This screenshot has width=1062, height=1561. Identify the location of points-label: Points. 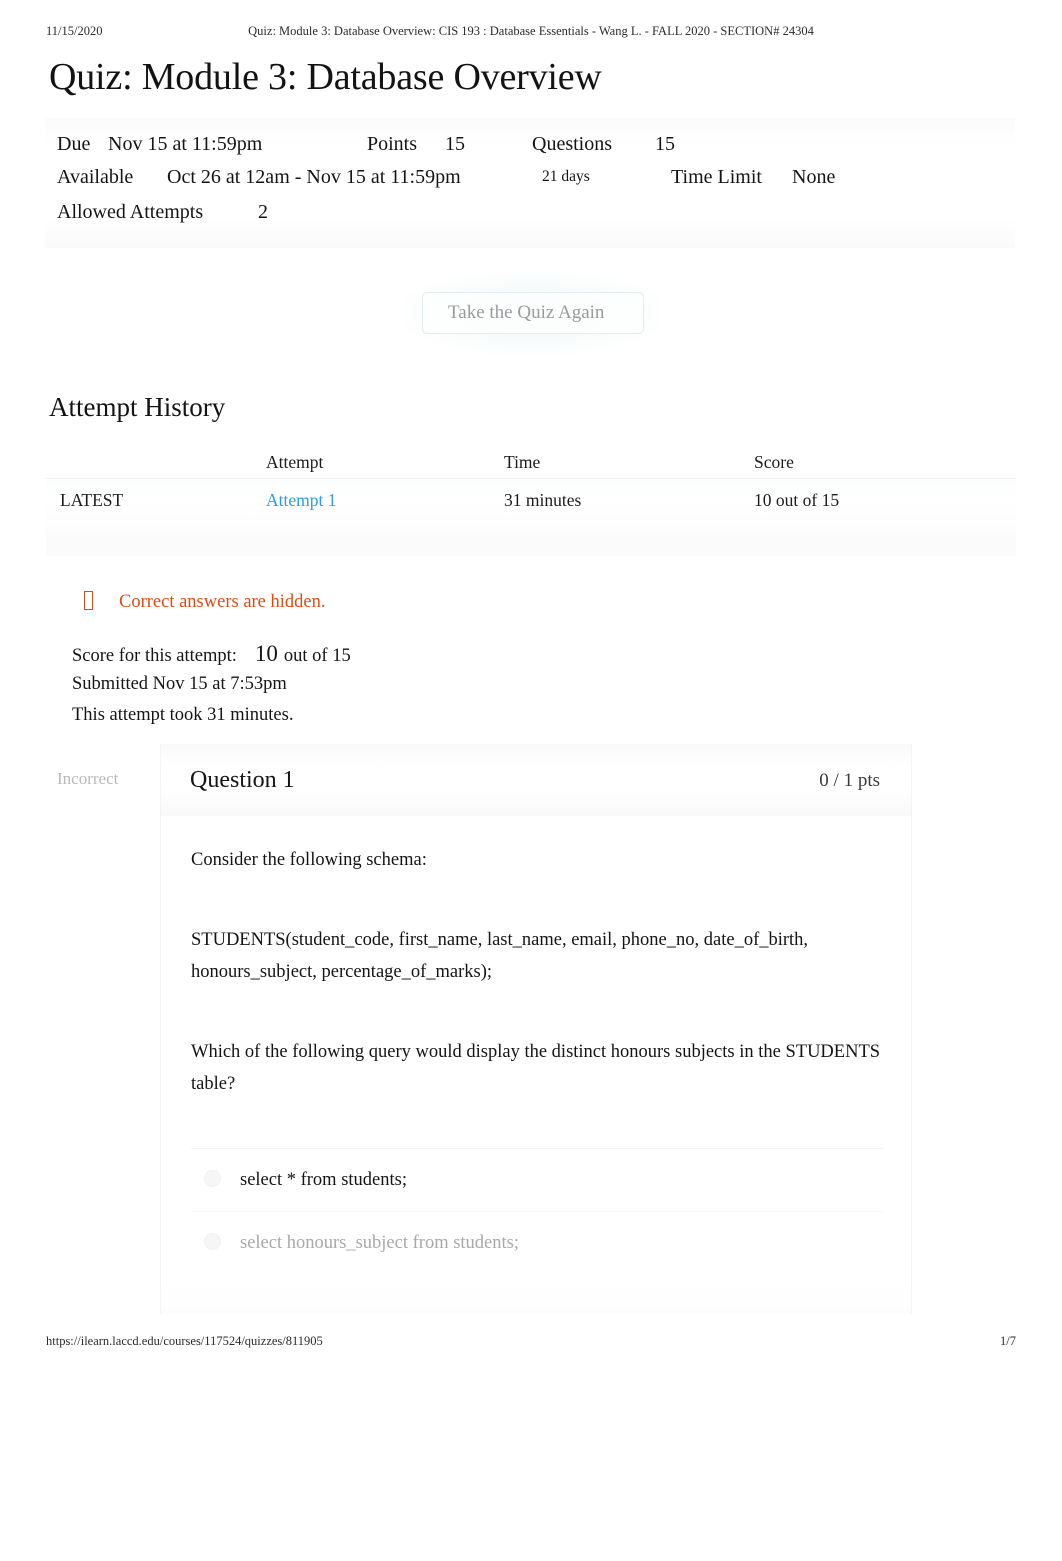
(392, 144).